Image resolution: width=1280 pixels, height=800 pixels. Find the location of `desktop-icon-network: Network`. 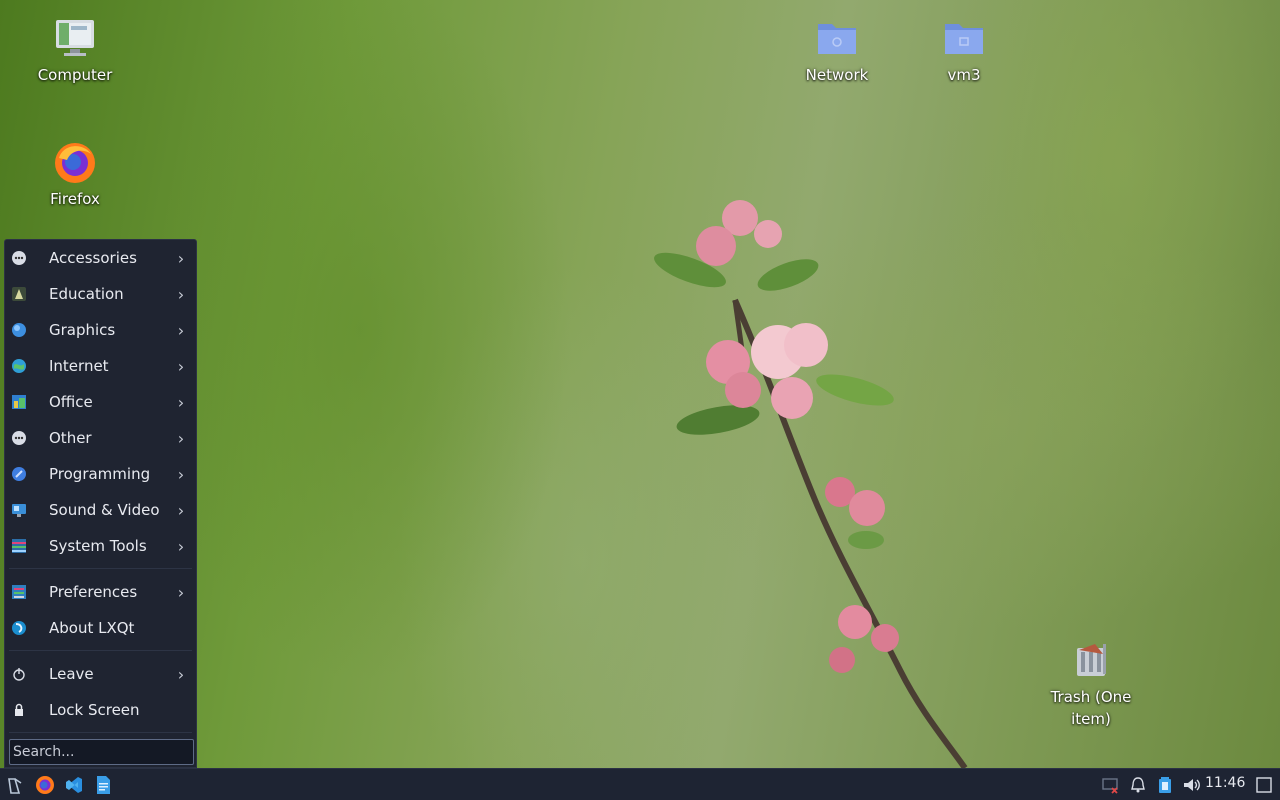

desktop-icon-network: Network is located at coordinates (837, 51).